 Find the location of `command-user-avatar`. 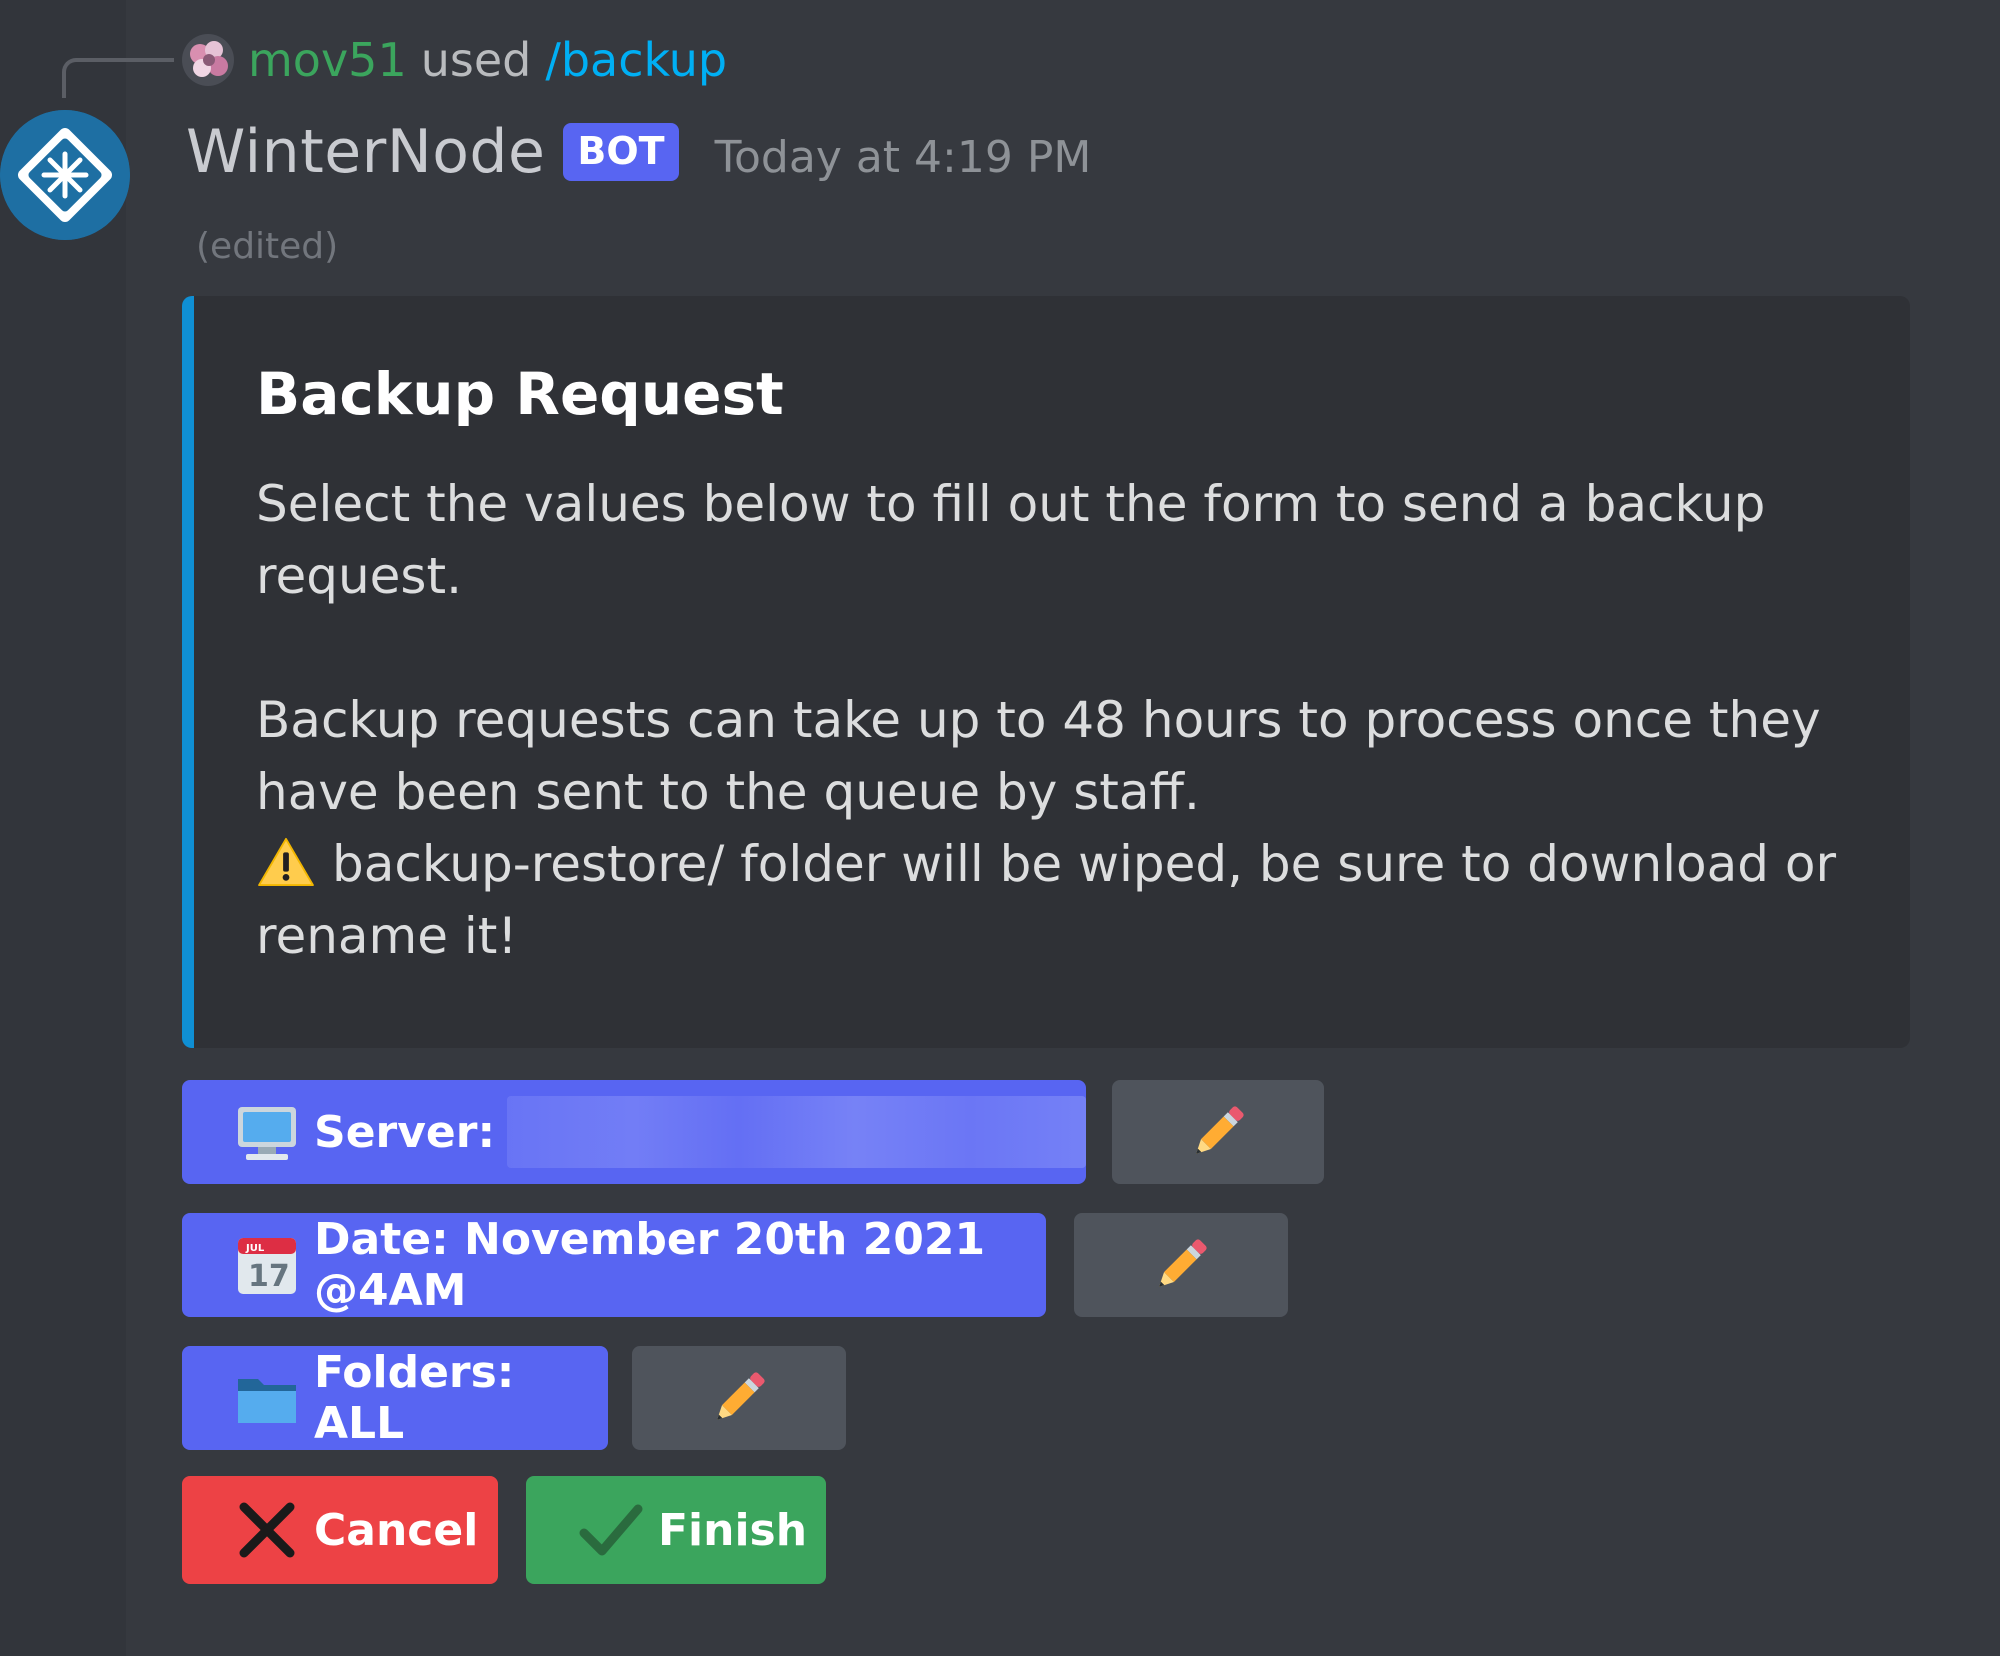

command-user-avatar is located at coordinates (208, 60).